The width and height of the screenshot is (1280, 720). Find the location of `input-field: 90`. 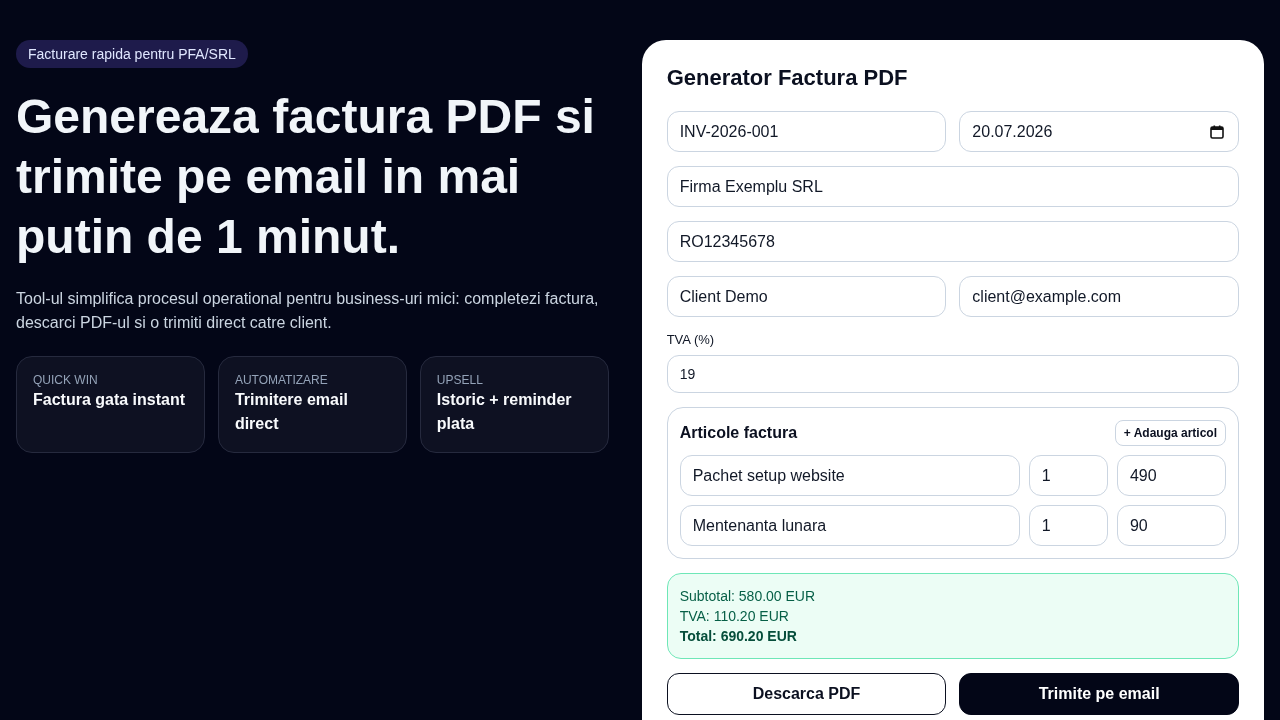

input-field: 90 is located at coordinates (1171, 525).